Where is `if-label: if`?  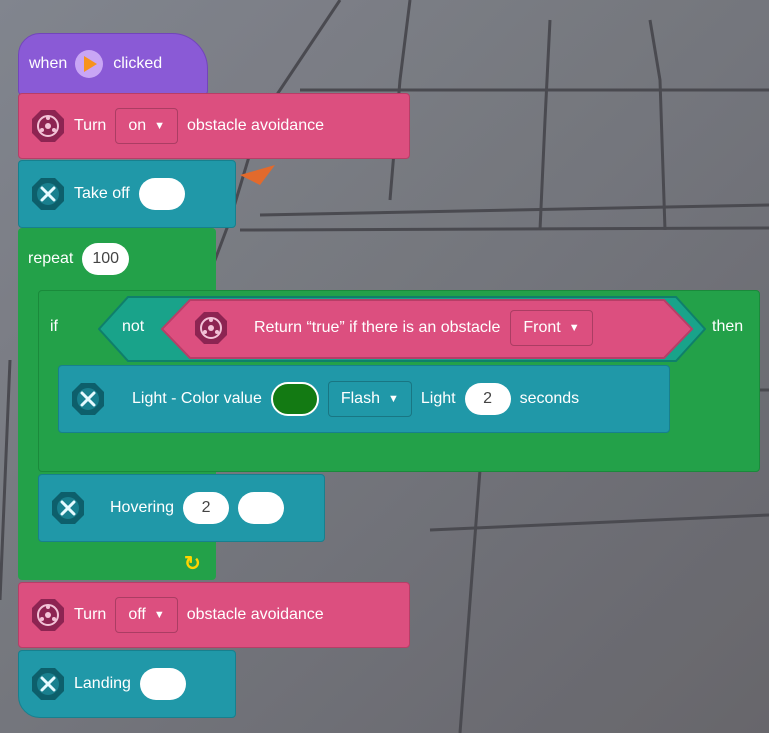
if-label: if is located at coordinates (54, 326).